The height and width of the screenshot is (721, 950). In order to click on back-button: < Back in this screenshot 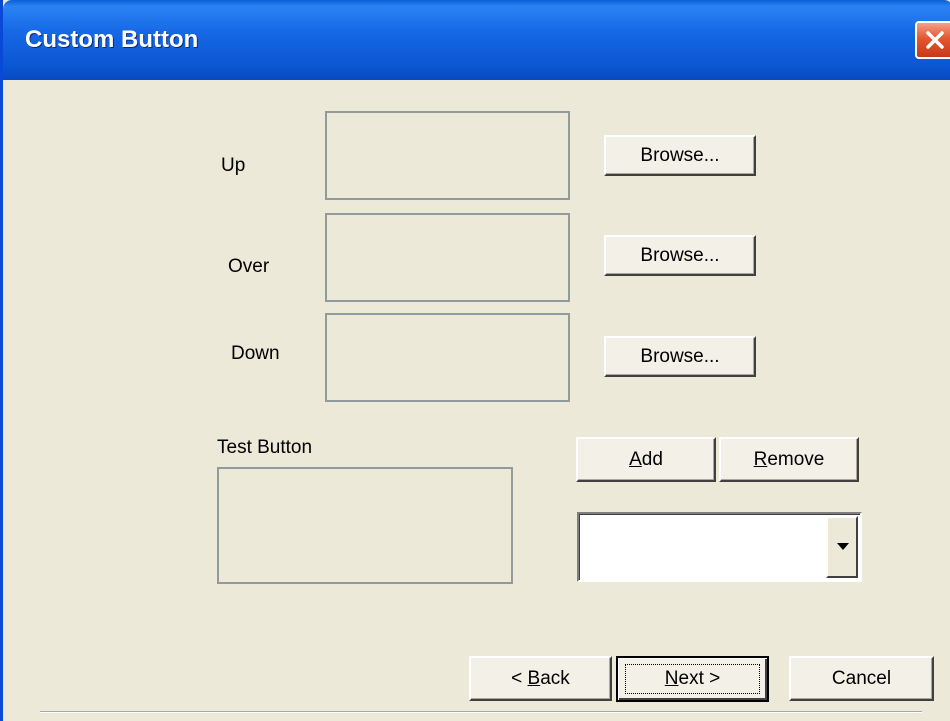, I will do `click(540, 678)`.